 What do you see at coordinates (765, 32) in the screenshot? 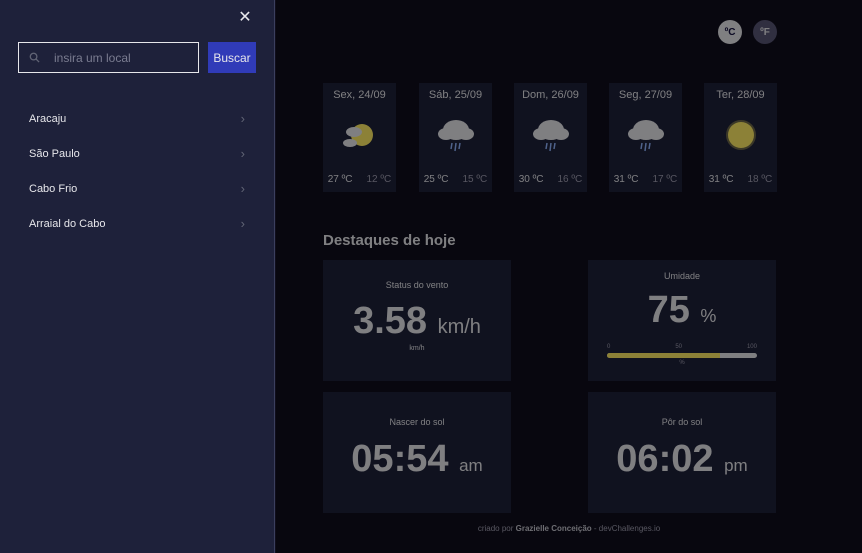
I see `fahrenheit-button: ºF` at bounding box center [765, 32].